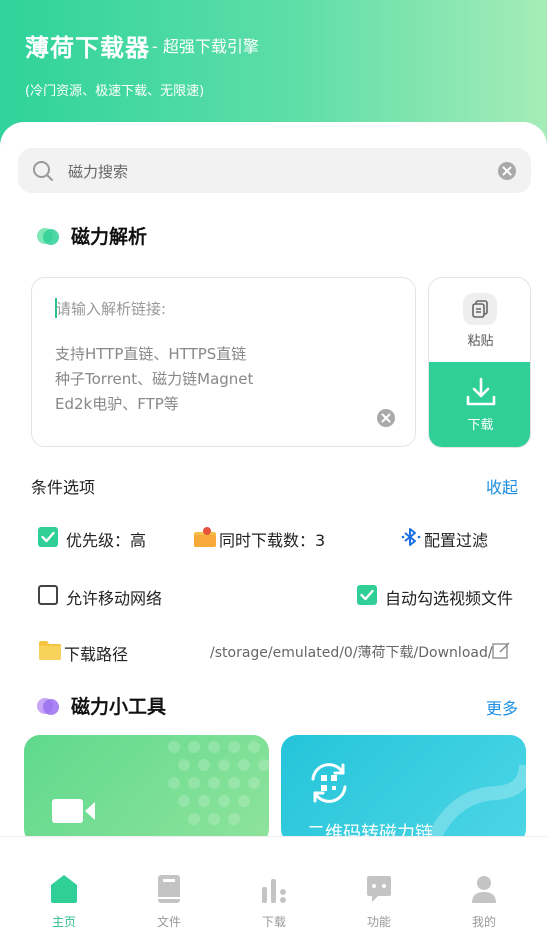 The image size is (547, 940). Describe the element at coordinates (50, 650) in the screenshot. I see `folder-icon` at that location.